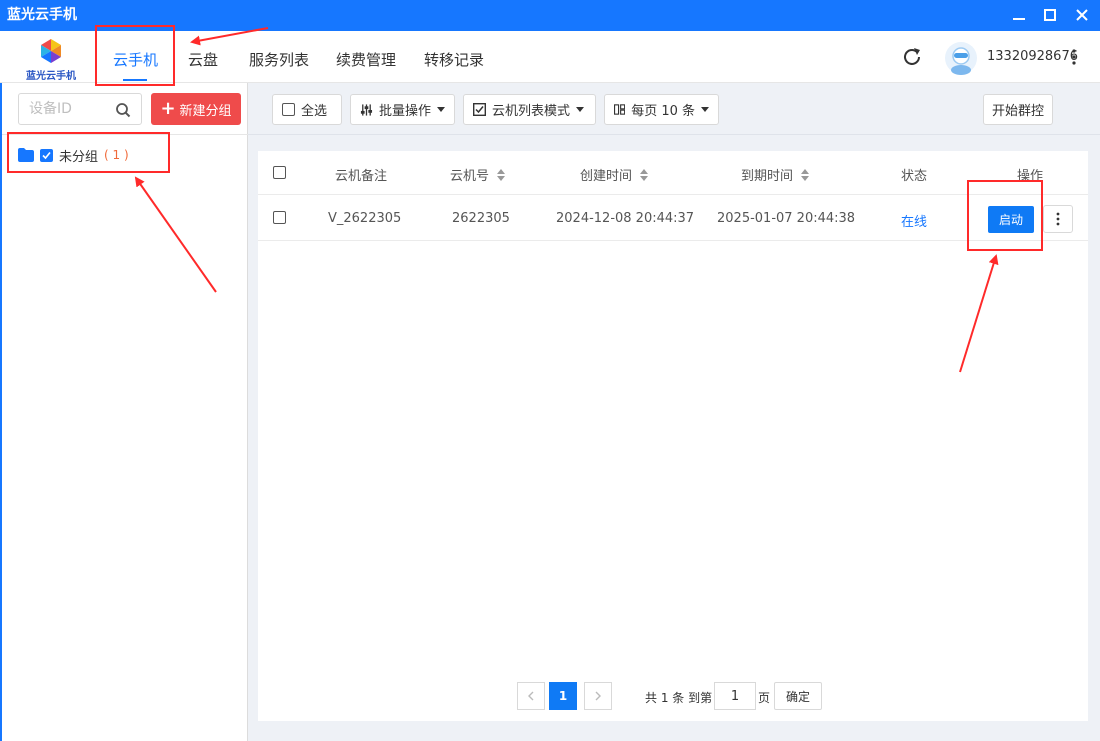  Describe the element at coordinates (314, 111) in the screenshot. I see `select-all-label: 全选` at that location.